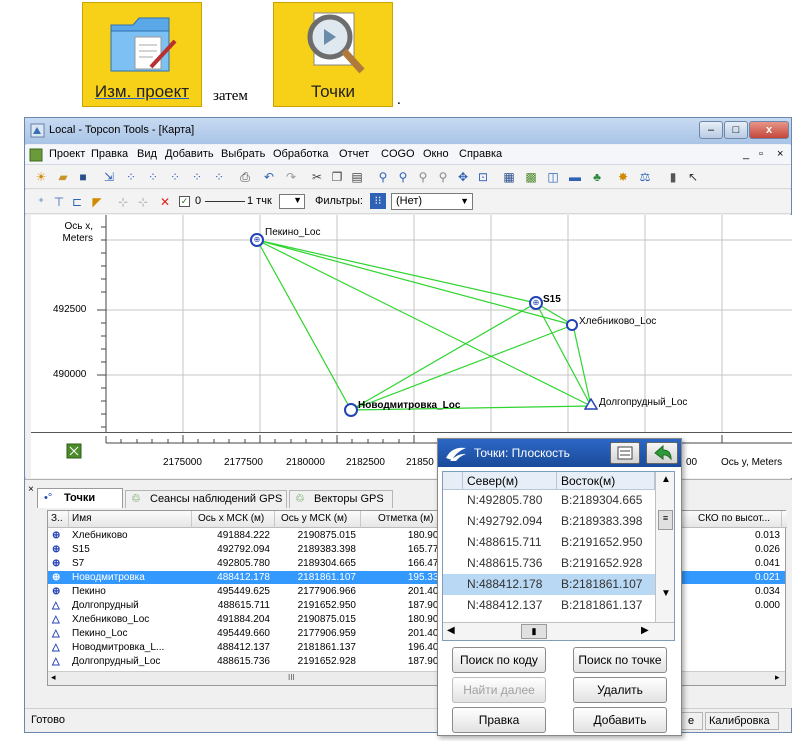  I want to click on snap-icon: ⊹, so click(123, 202).